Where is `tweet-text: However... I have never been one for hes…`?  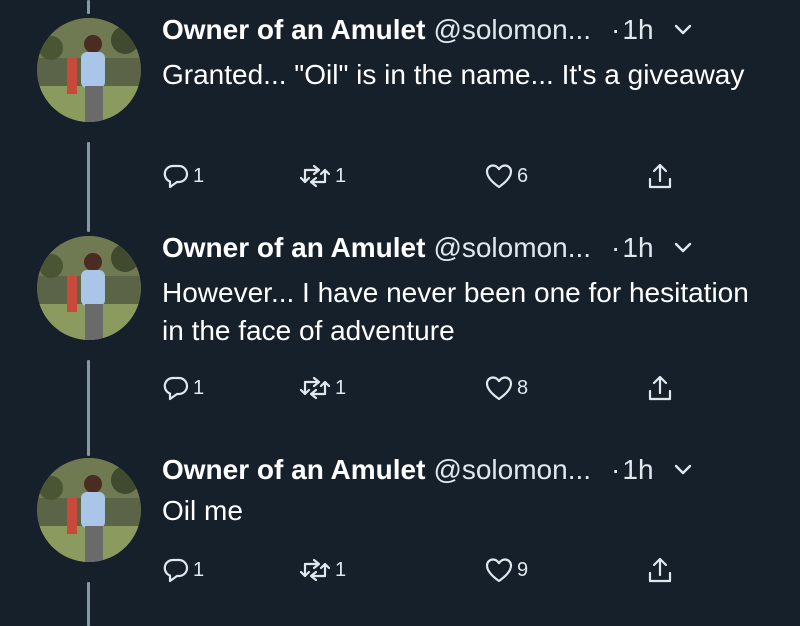
tweet-text: However... I have never been one for hes… is located at coordinates (455, 311).